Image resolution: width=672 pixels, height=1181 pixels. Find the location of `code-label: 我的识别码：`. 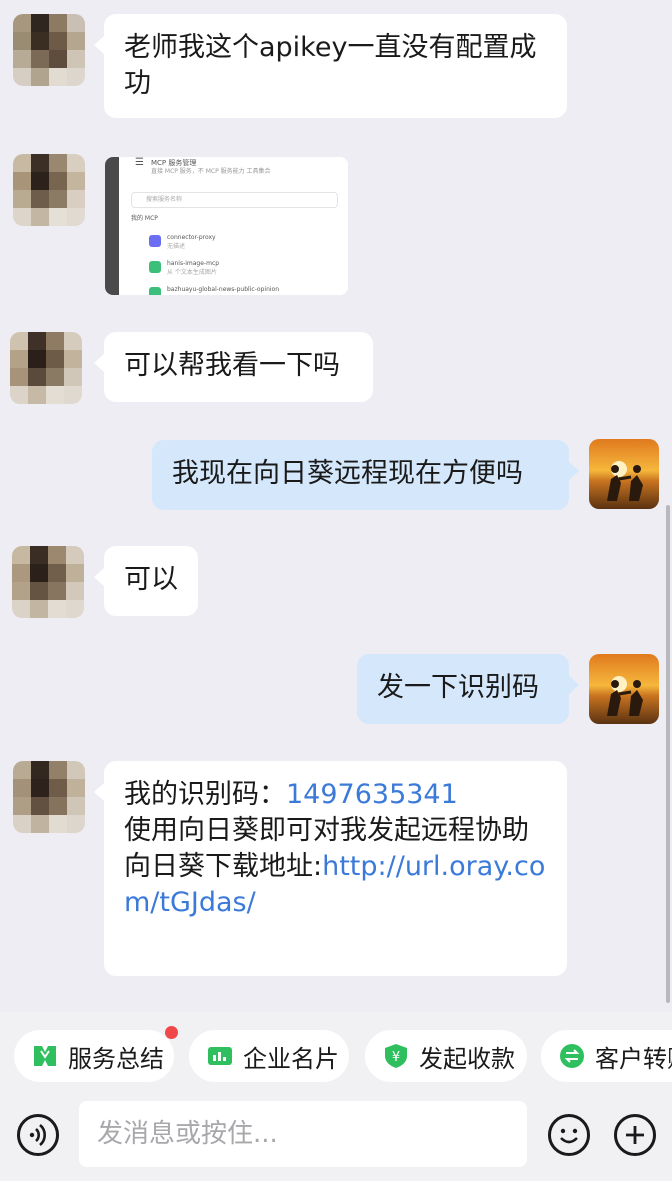

code-label: 我的识别码： is located at coordinates (205, 794).